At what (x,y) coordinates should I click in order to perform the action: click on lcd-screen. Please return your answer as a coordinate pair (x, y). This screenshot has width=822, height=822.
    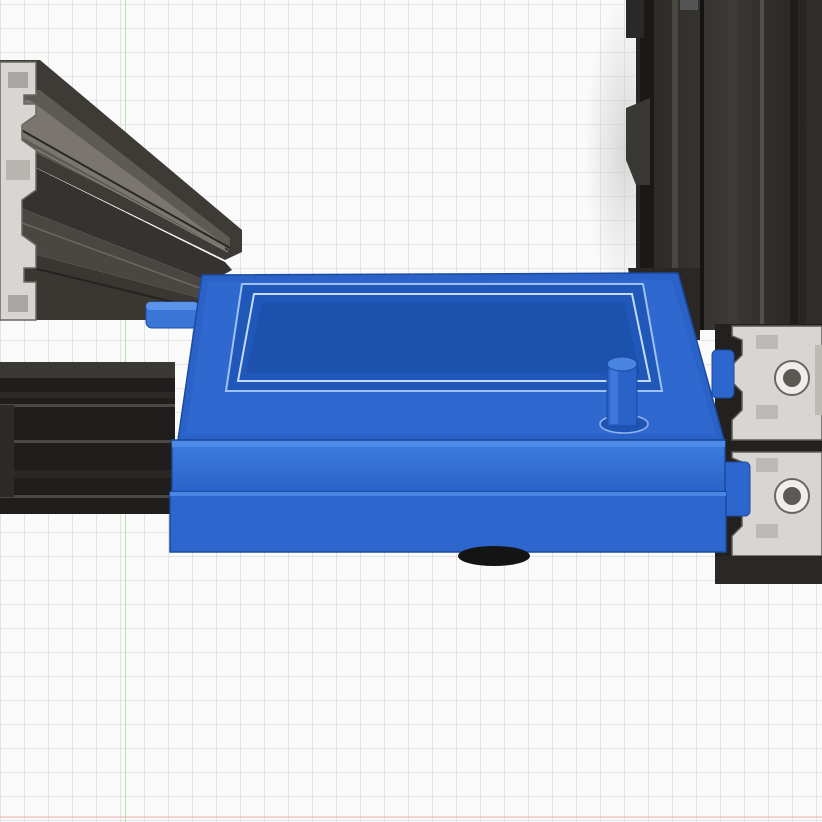
    Looking at the image, I should click on (444, 337).